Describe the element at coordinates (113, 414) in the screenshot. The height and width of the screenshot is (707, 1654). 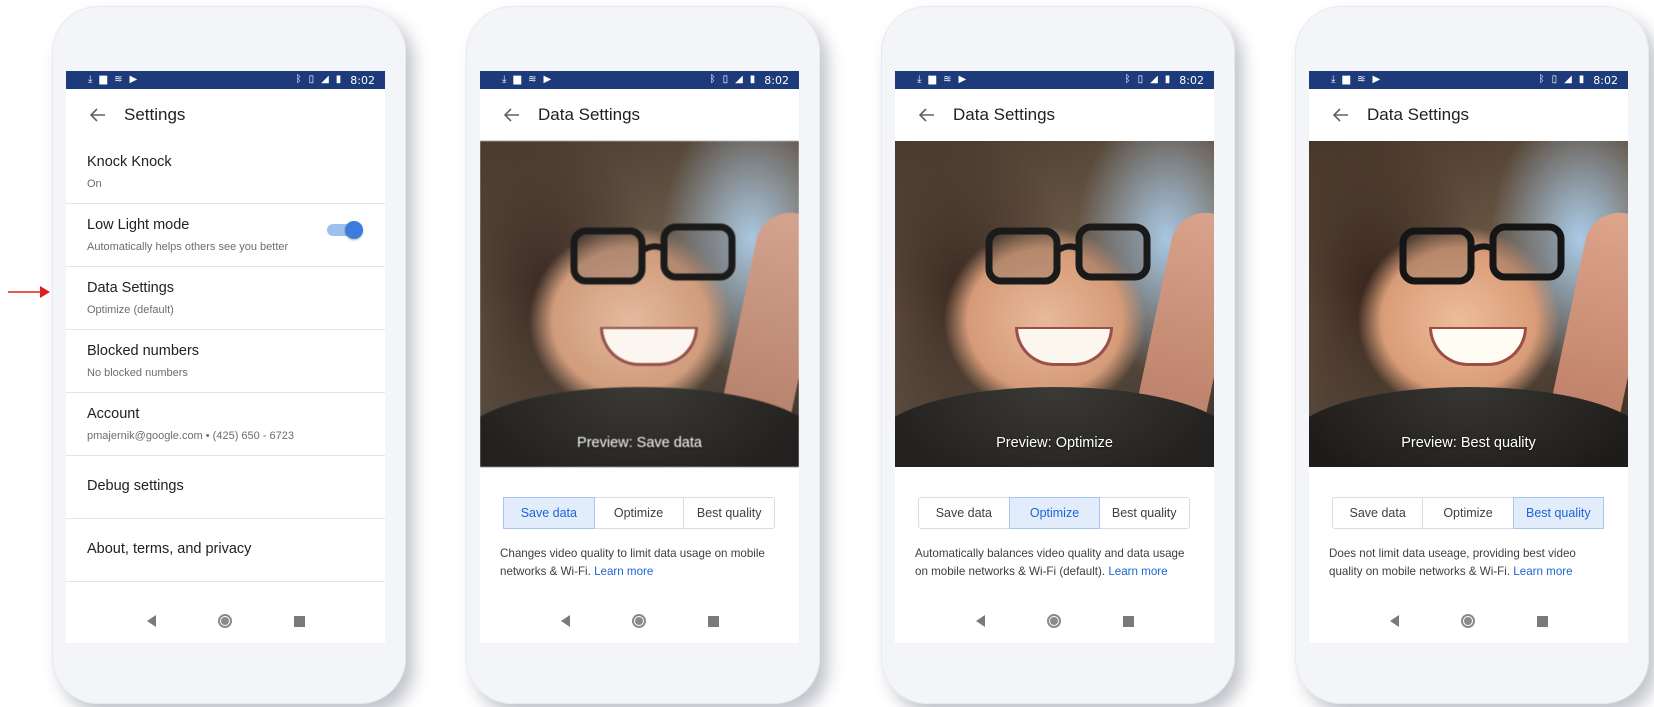
I see `item-title: Account` at that location.